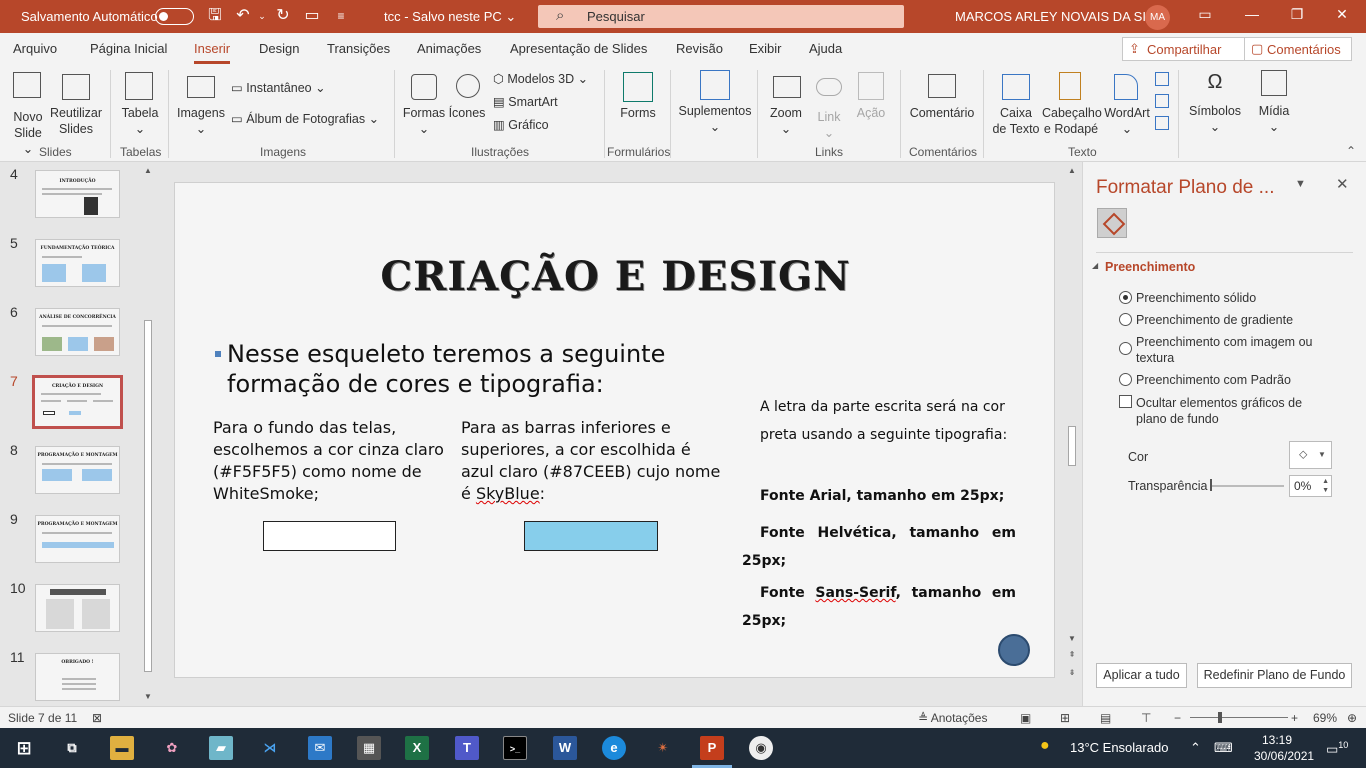 This screenshot has width=1366, height=768. Describe the element at coordinates (1294, 718) in the screenshot. I see `zoom-in-icon: +` at that location.